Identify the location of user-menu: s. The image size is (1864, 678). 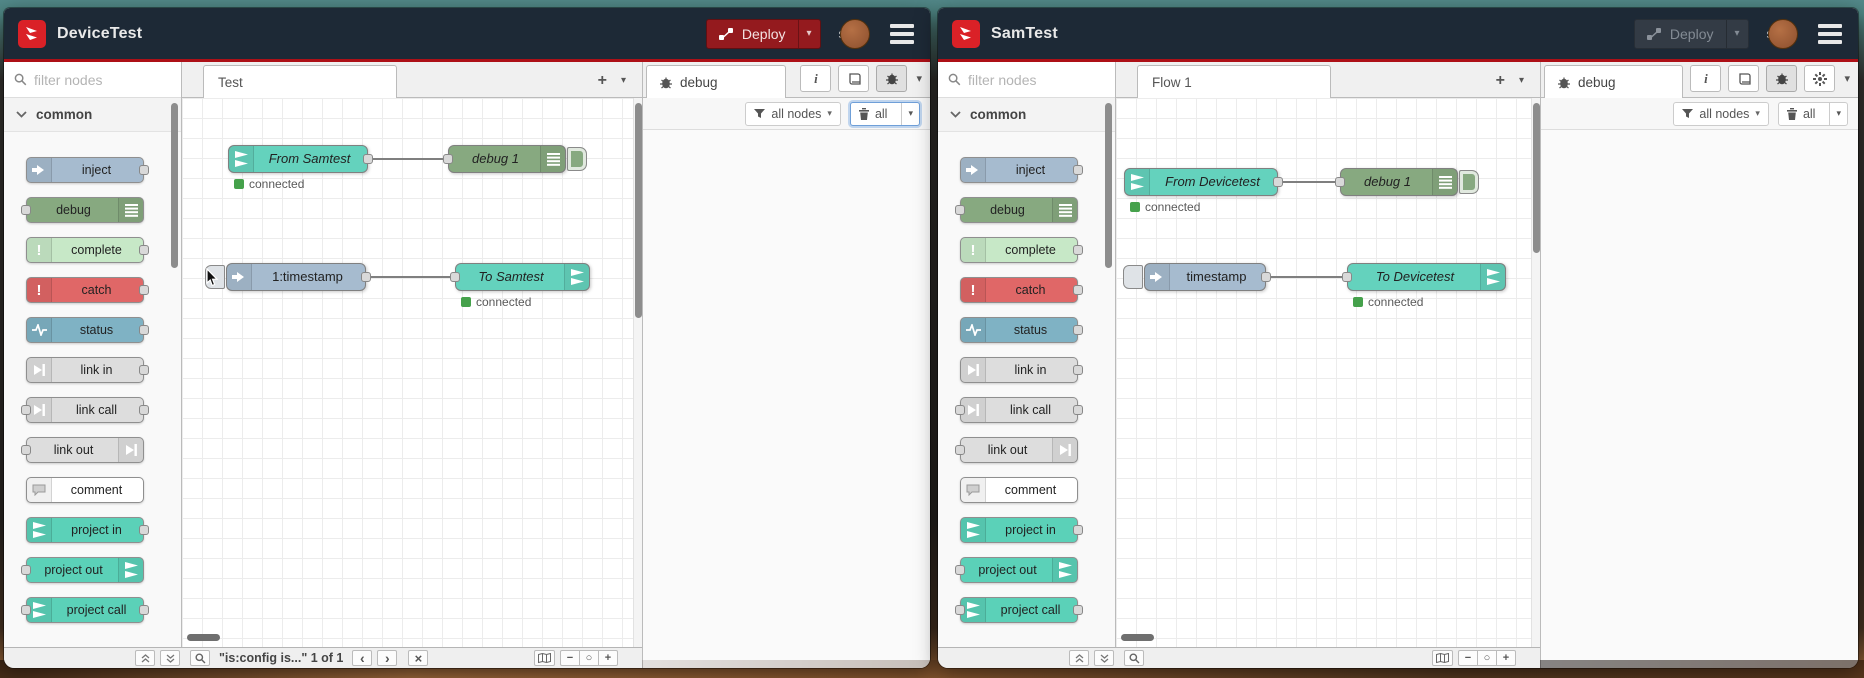
(854, 33).